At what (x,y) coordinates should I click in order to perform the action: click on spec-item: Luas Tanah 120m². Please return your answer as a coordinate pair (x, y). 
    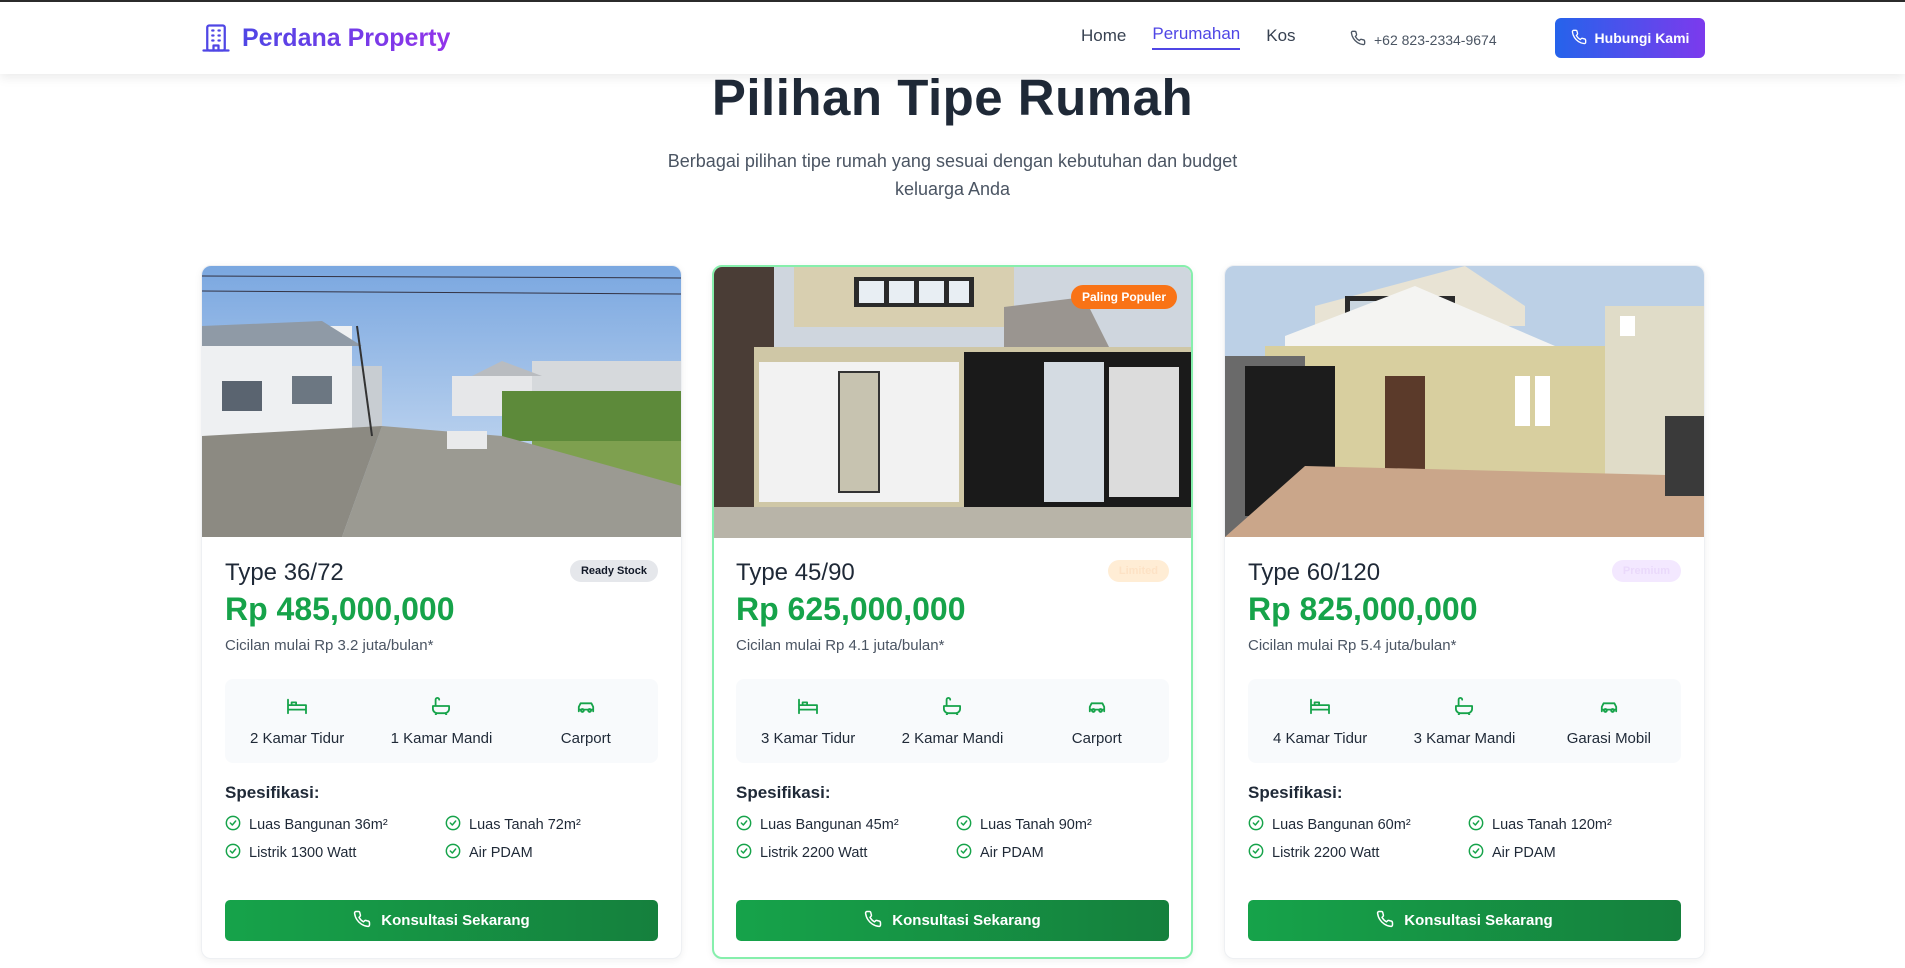
    Looking at the image, I should click on (1574, 825).